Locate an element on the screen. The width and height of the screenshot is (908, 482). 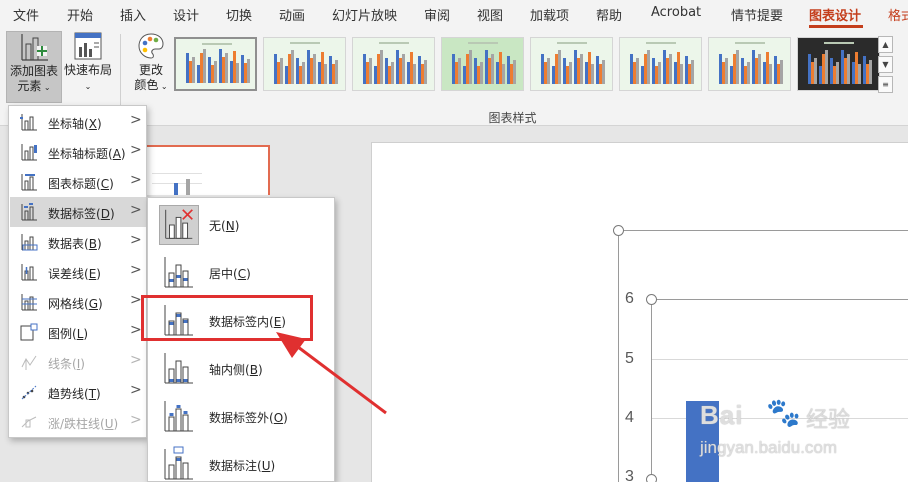
add-chart-element-button: 添加图表 元素 ⌄ is located at coordinates (34, 67).